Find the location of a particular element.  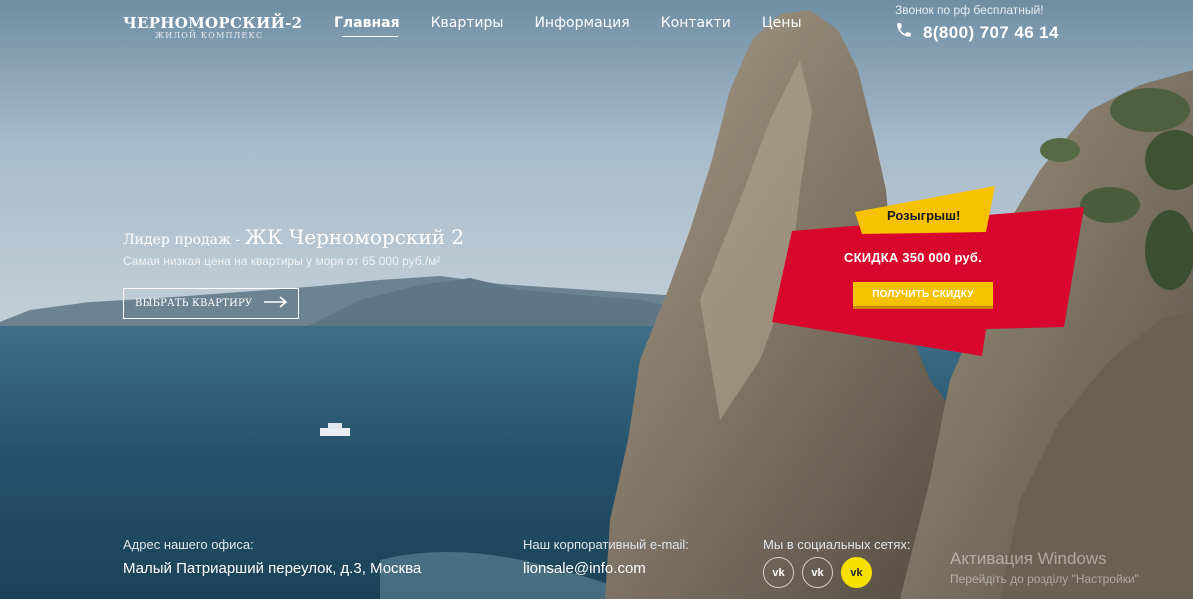

nav-item-information: Информация is located at coordinates (581, 26).